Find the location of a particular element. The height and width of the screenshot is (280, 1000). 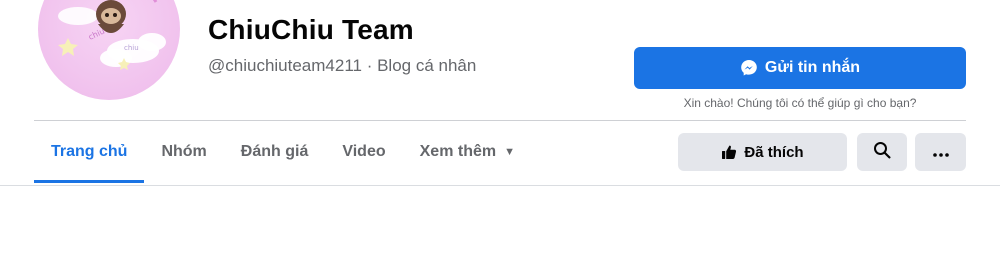

tab-more: Xem thêm ▼ is located at coordinates (467, 152).